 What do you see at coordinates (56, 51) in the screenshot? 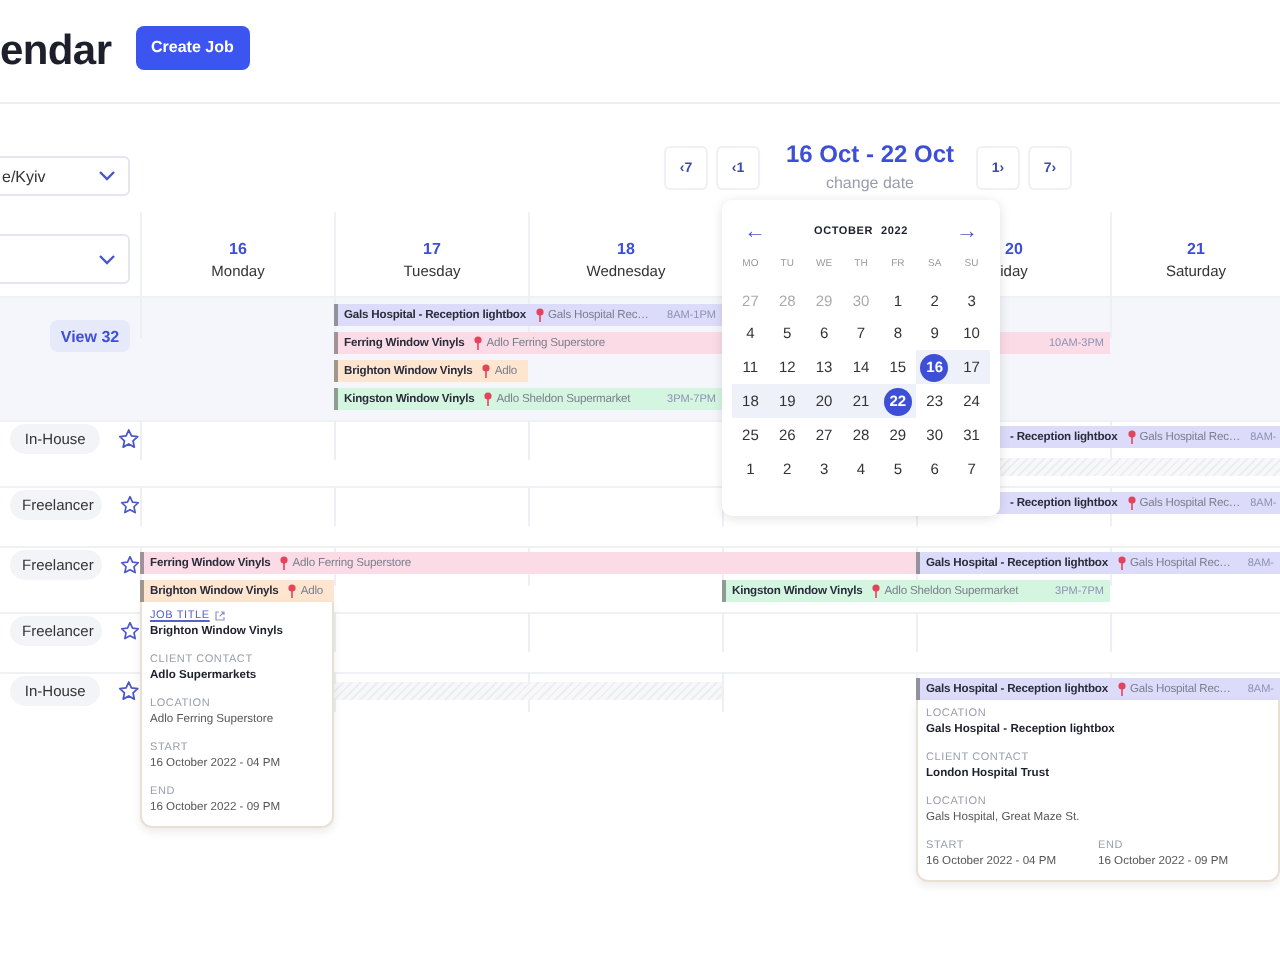
I see `page-title: endar` at bounding box center [56, 51].